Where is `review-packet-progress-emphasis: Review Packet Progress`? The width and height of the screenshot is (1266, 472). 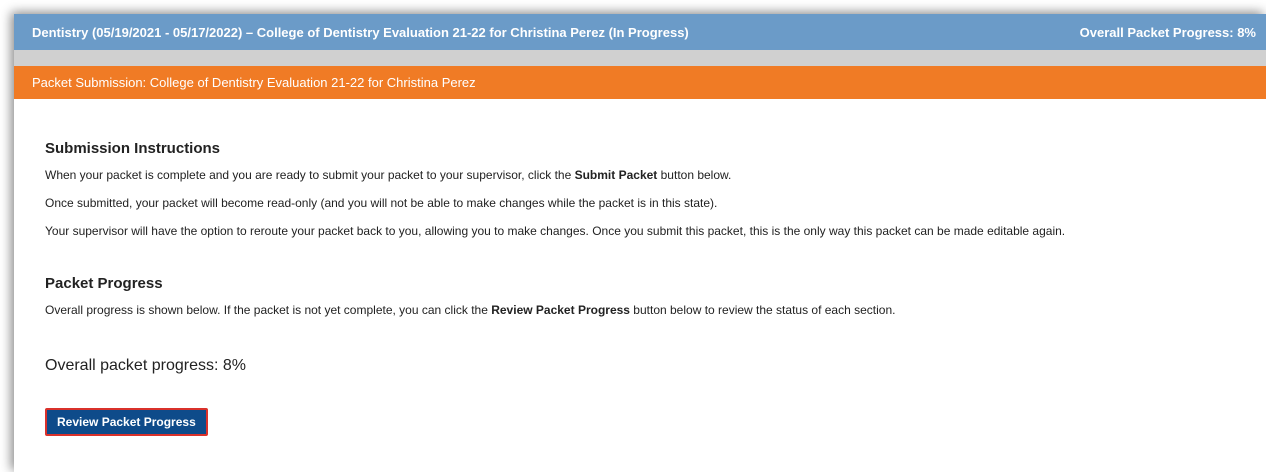 review-packet-progress-emphasis: Review Packet Progress is located at coordinates (560, 310).